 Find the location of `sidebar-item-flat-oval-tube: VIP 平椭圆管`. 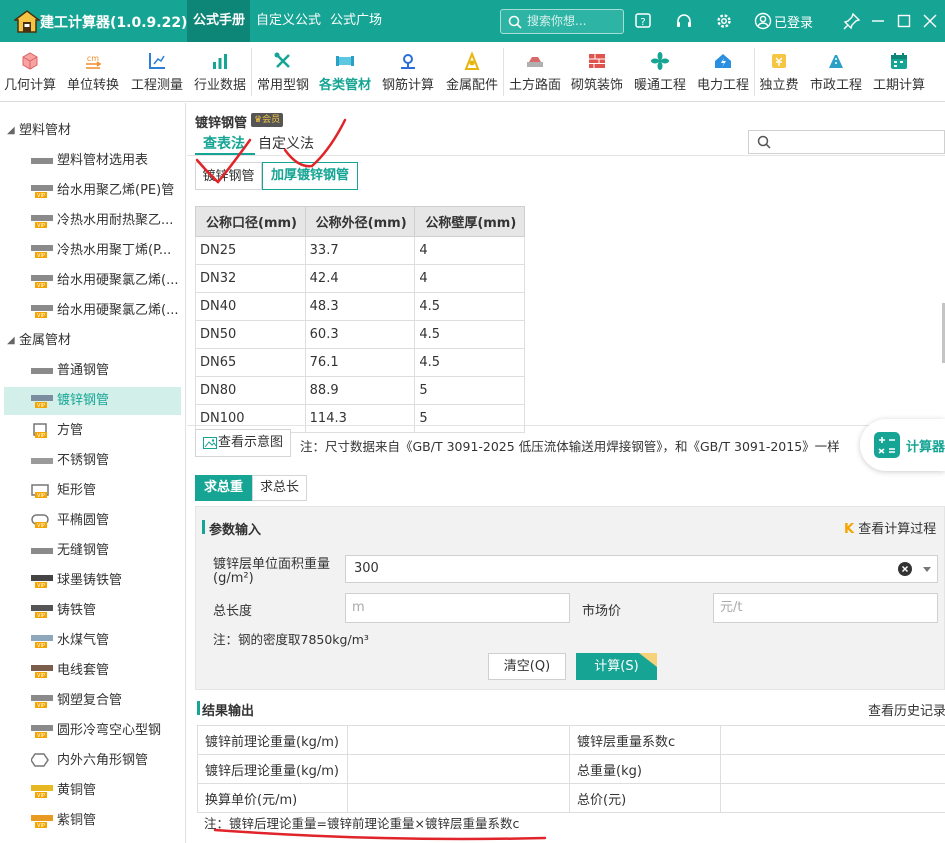

sidebar-item-flat-oval-tube: VIP 平椭圆管 is located at coordinates (92, 521).